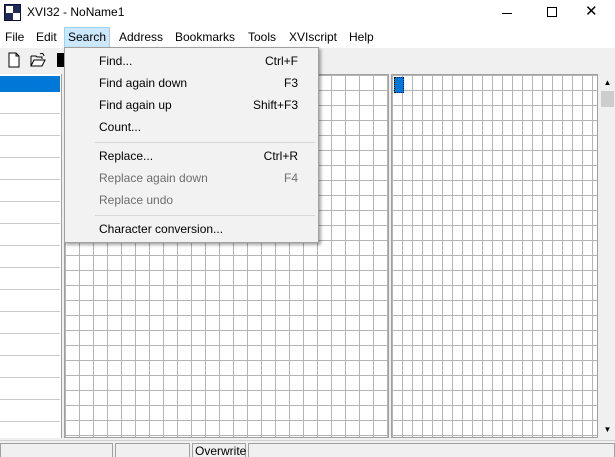  I want to click on scroll-down-arrow-icon: ▼, so click(607, 429).